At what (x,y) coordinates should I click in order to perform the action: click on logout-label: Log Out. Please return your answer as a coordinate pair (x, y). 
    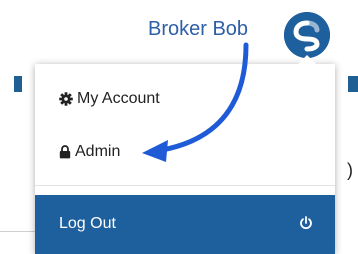
    Looking at the image, I should click on (87, 223).